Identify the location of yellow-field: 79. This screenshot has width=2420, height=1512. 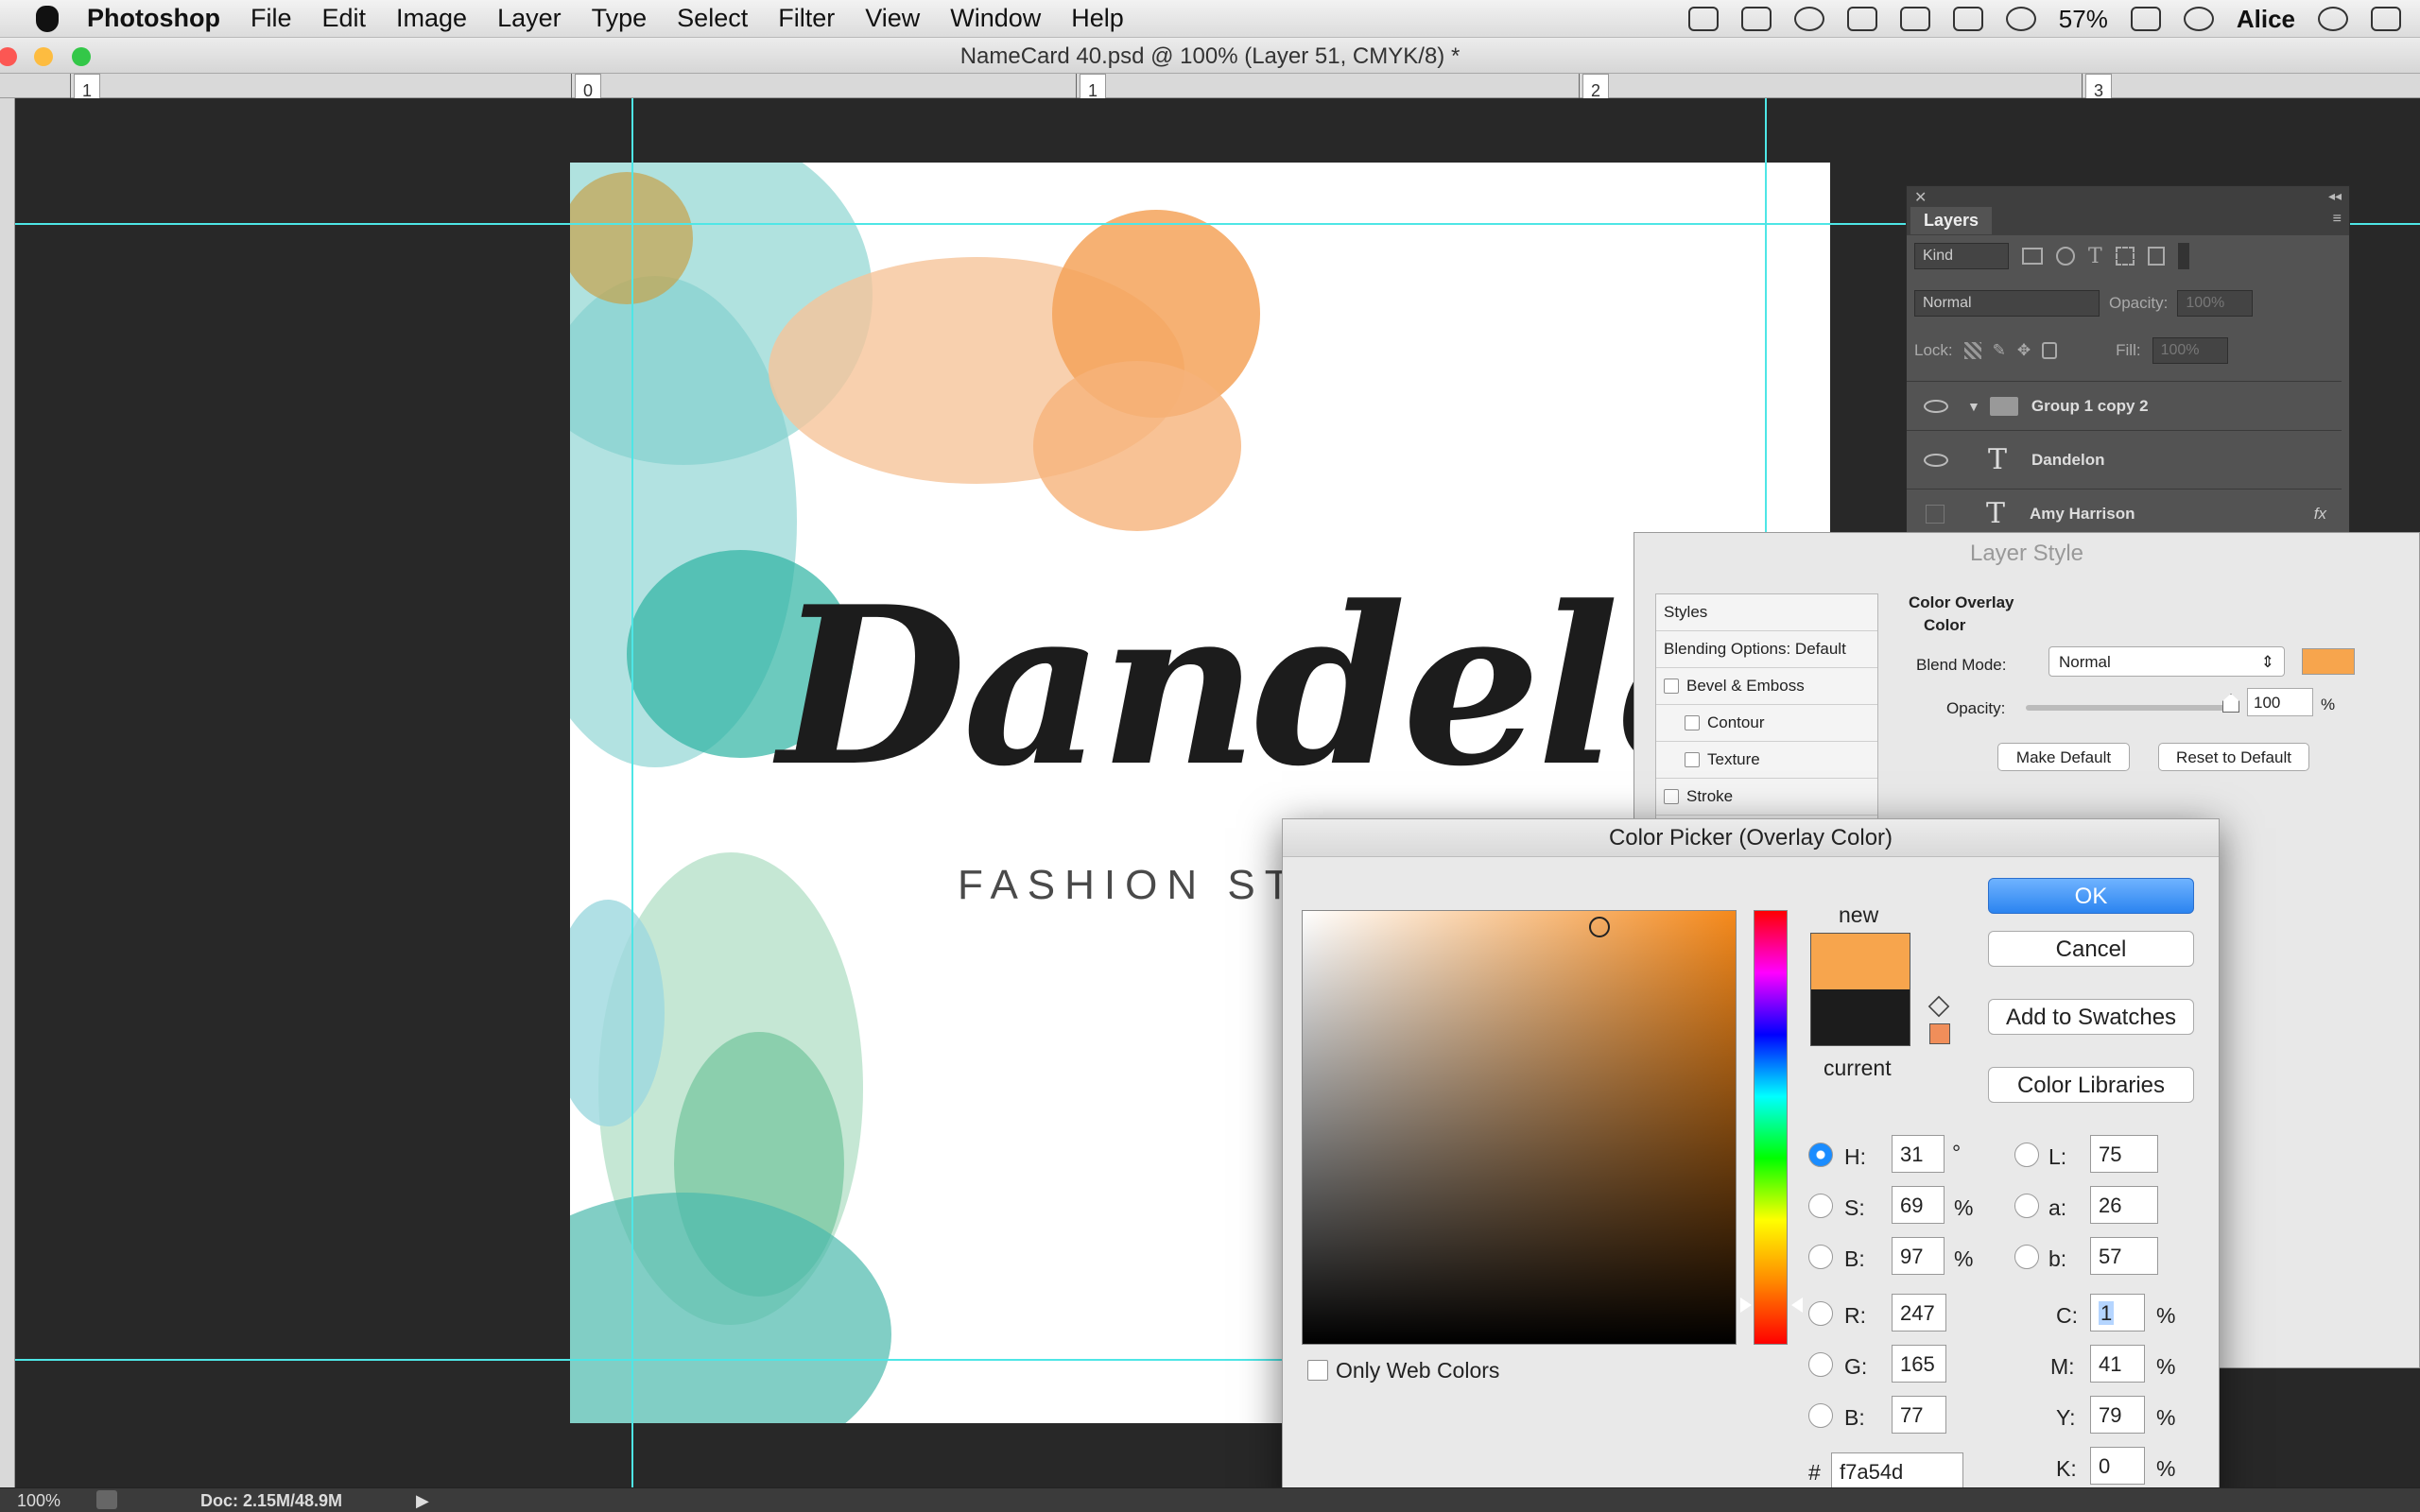
(2117, 1415).